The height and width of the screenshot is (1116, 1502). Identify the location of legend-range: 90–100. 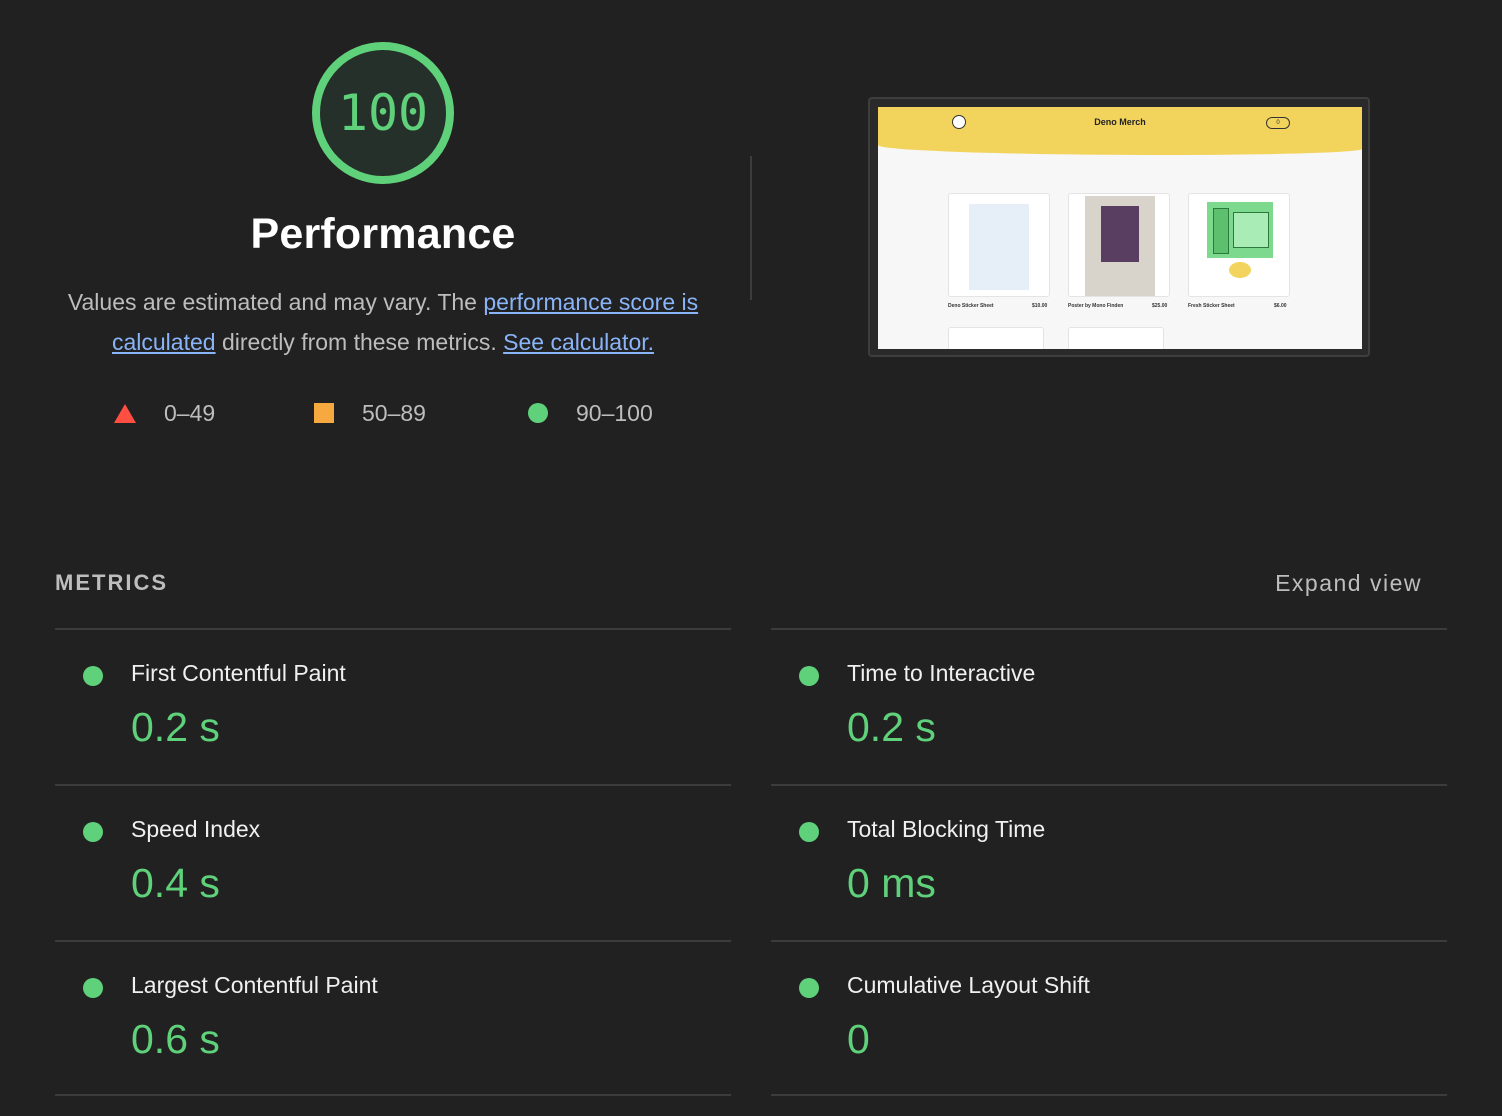
(614, 412).